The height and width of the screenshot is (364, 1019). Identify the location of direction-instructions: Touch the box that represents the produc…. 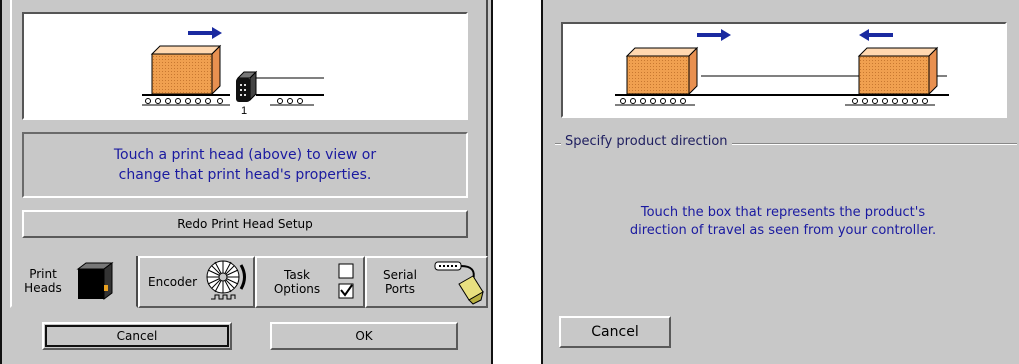
(783, 222).